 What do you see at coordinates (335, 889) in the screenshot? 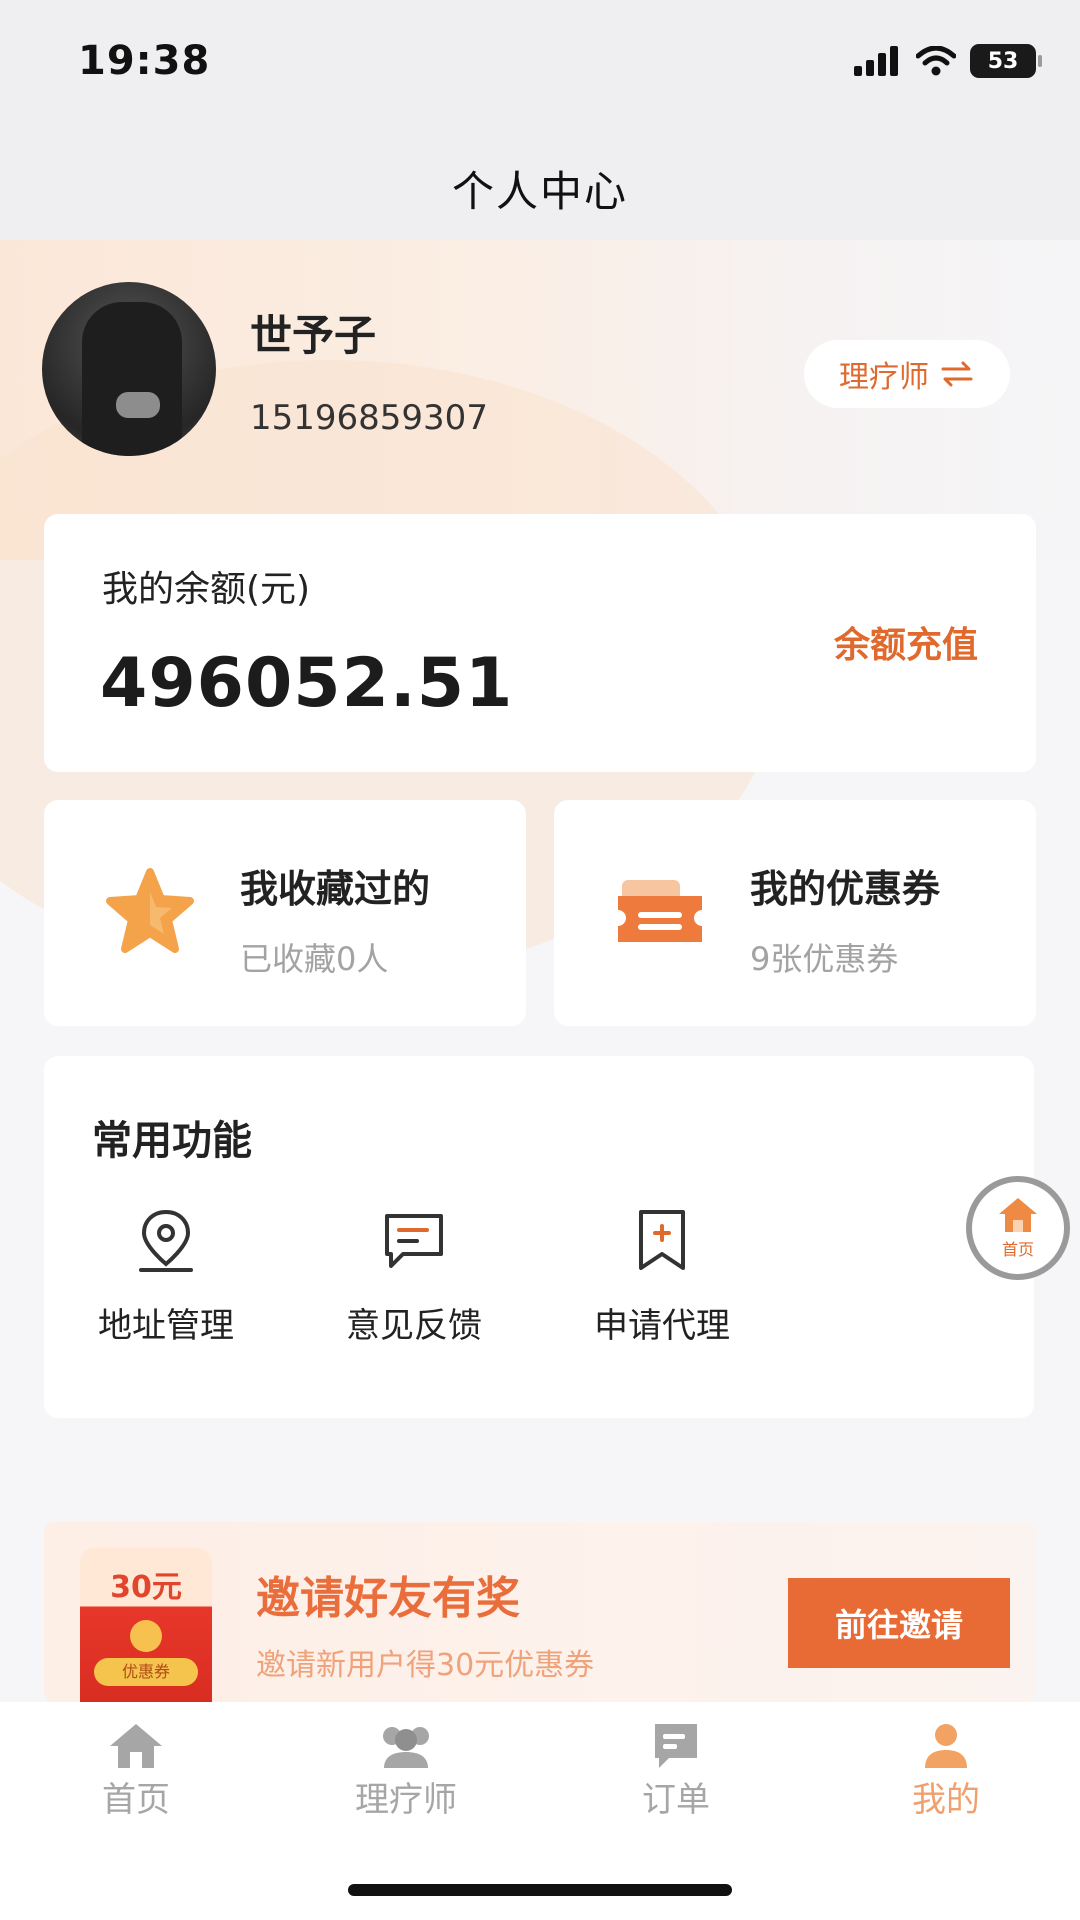
I see `favorites-title: 我收藏过的` at bounding box center [335, 889].